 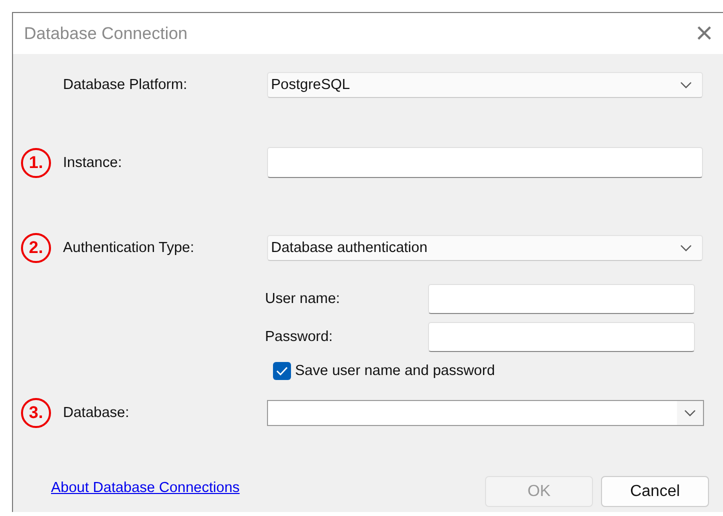 What do you see at coordinates (655, 491) in the screenshot?
I see `cancel-button: Cancel` at bounding box center [655, 491].